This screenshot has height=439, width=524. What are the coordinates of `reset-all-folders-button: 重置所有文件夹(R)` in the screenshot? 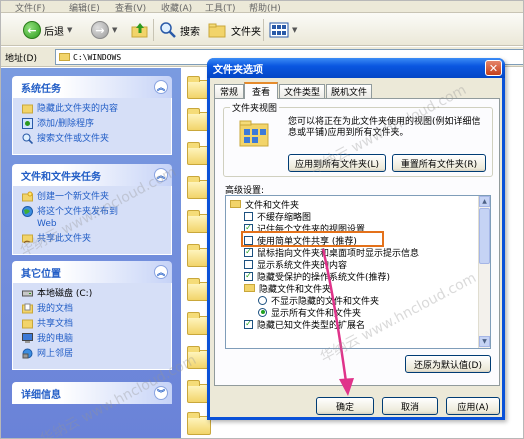 It's located at (439, 163).